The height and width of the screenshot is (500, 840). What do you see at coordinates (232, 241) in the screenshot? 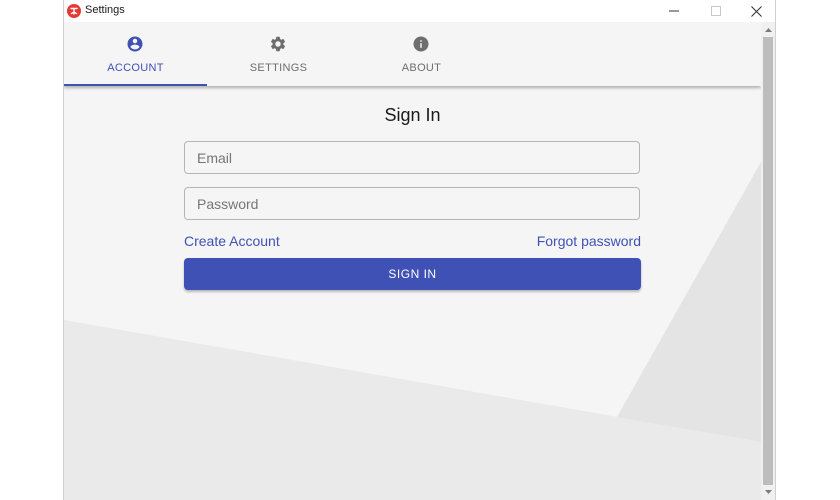
I see `create-account-link: Create Account` at bounding box center [232, 241].